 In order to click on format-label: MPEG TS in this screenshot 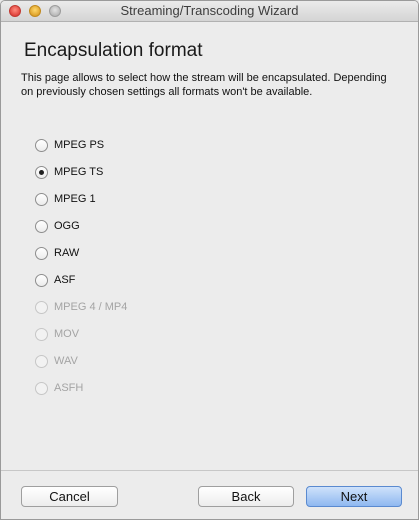, I will do `click(79, 172)`.